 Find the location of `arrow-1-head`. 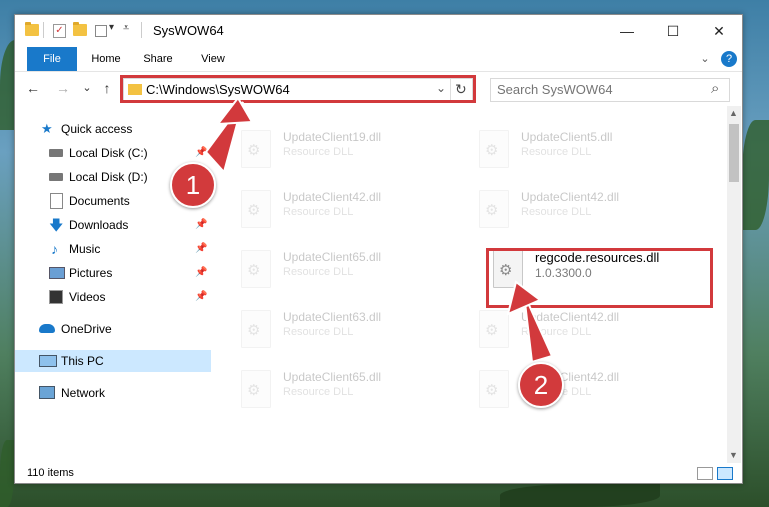

arrow-1-head is located at coordinates (234, 111).